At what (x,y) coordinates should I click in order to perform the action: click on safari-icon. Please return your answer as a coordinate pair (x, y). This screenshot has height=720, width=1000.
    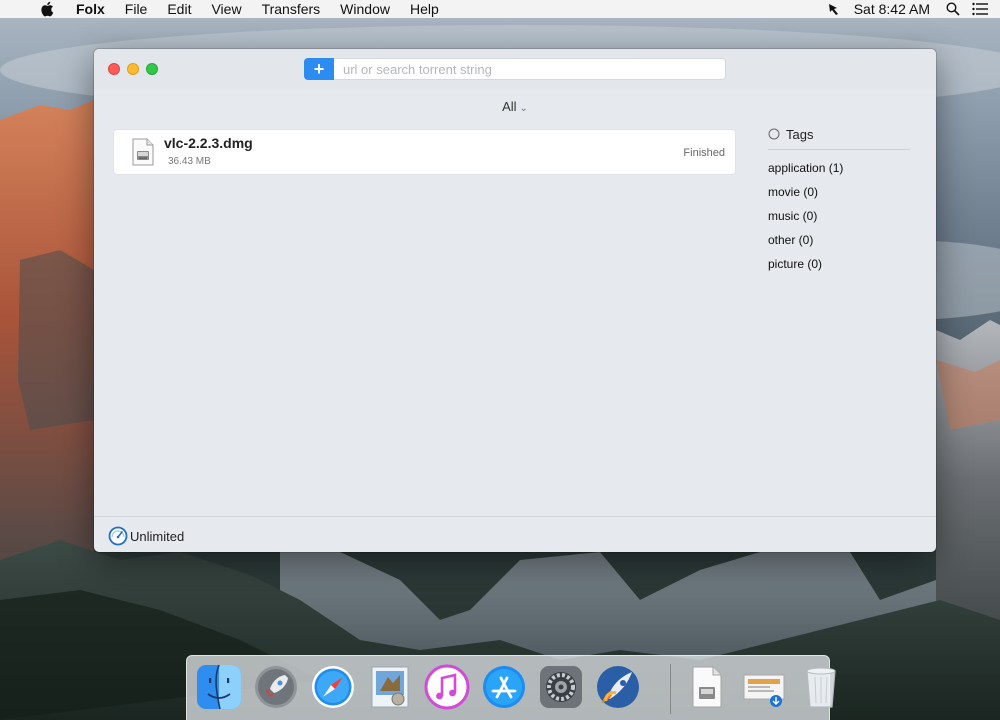
    Looking at the image, I should click on (333, 688).